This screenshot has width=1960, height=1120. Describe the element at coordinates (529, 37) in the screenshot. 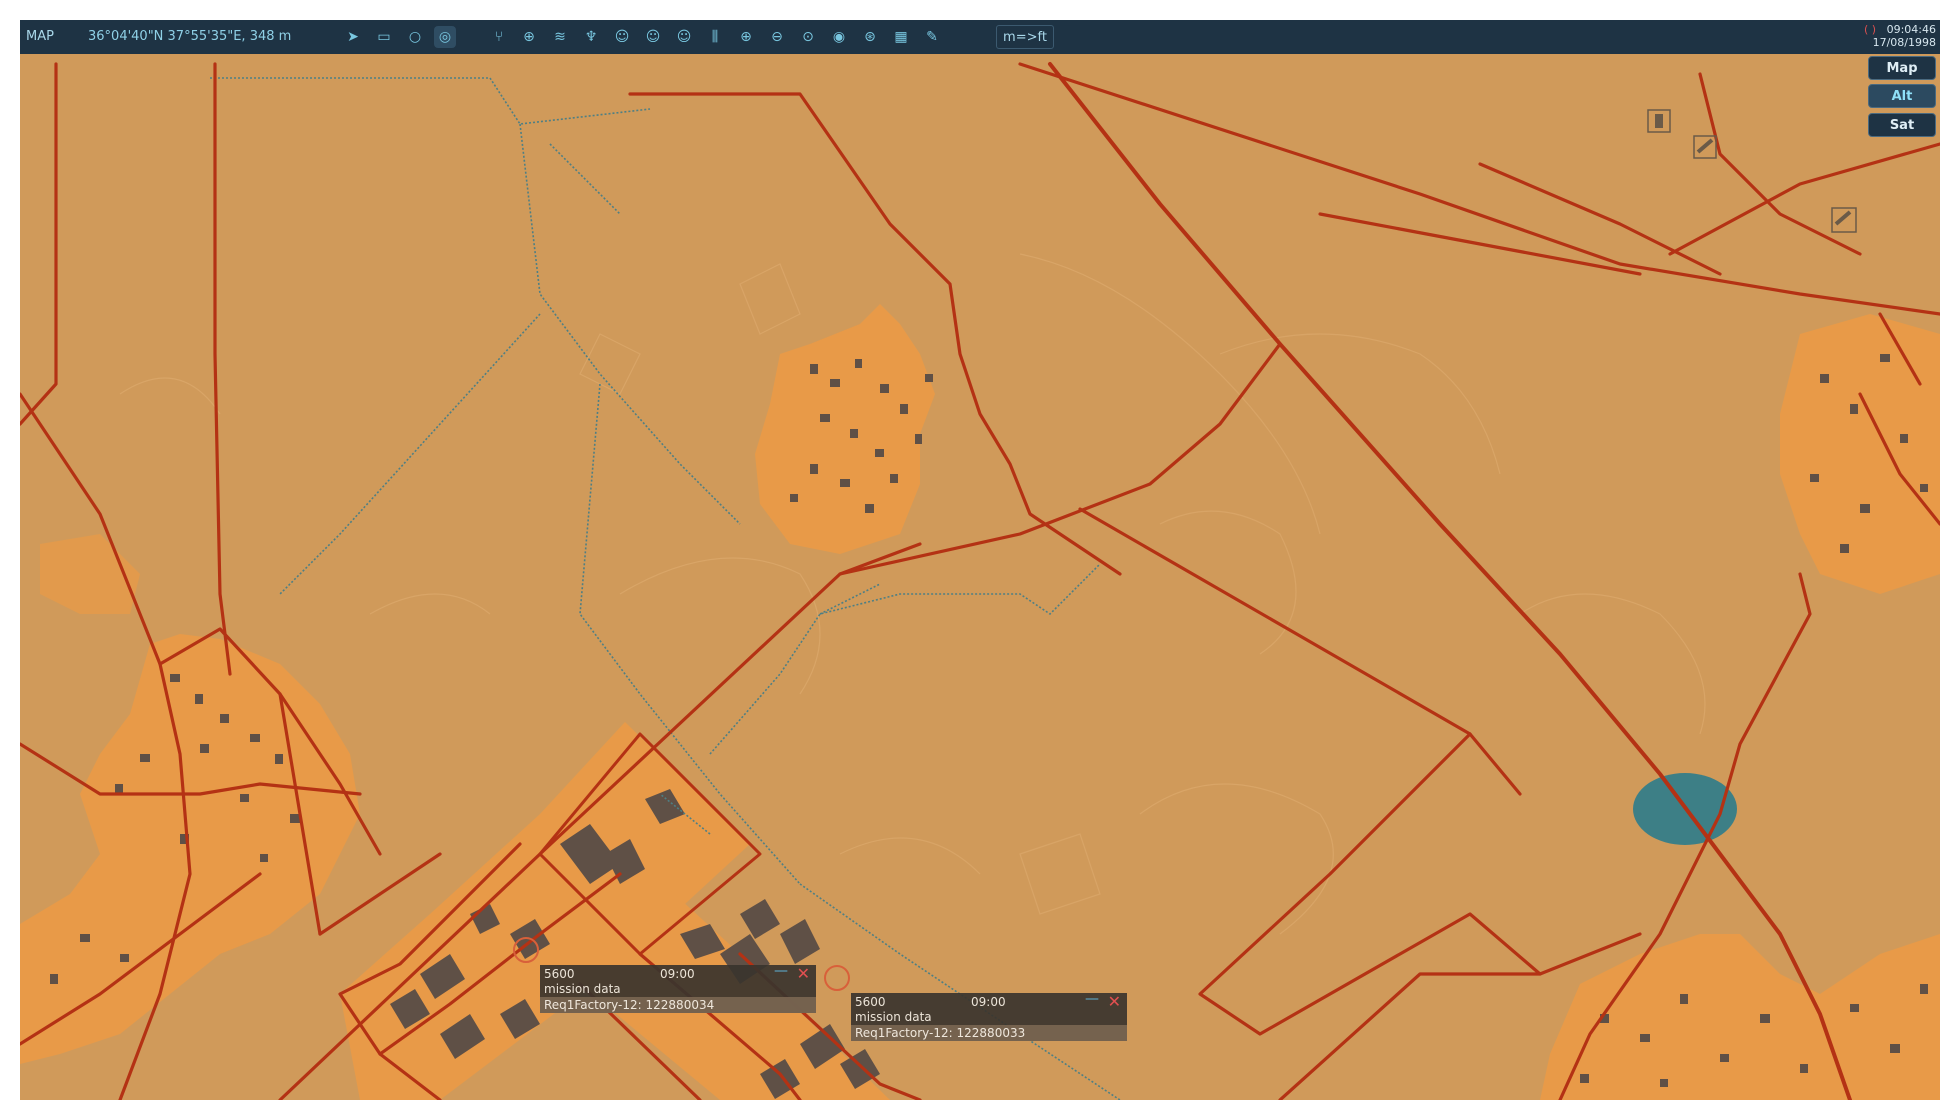

I see `crosshair-icon: ⊕` at that location.